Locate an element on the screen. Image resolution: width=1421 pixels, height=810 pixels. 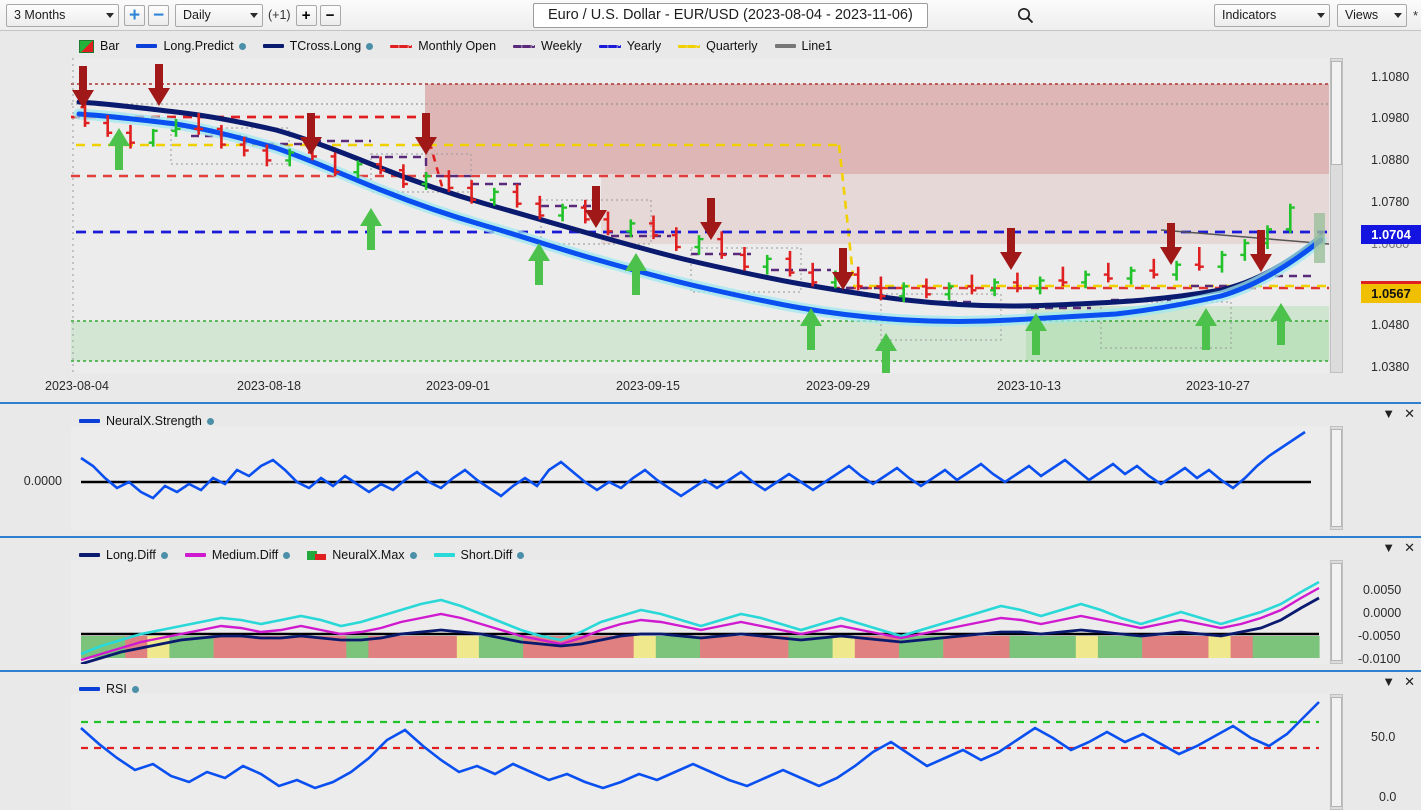
diff-tick: 0.0050 is located at coordinates (1382, 590).